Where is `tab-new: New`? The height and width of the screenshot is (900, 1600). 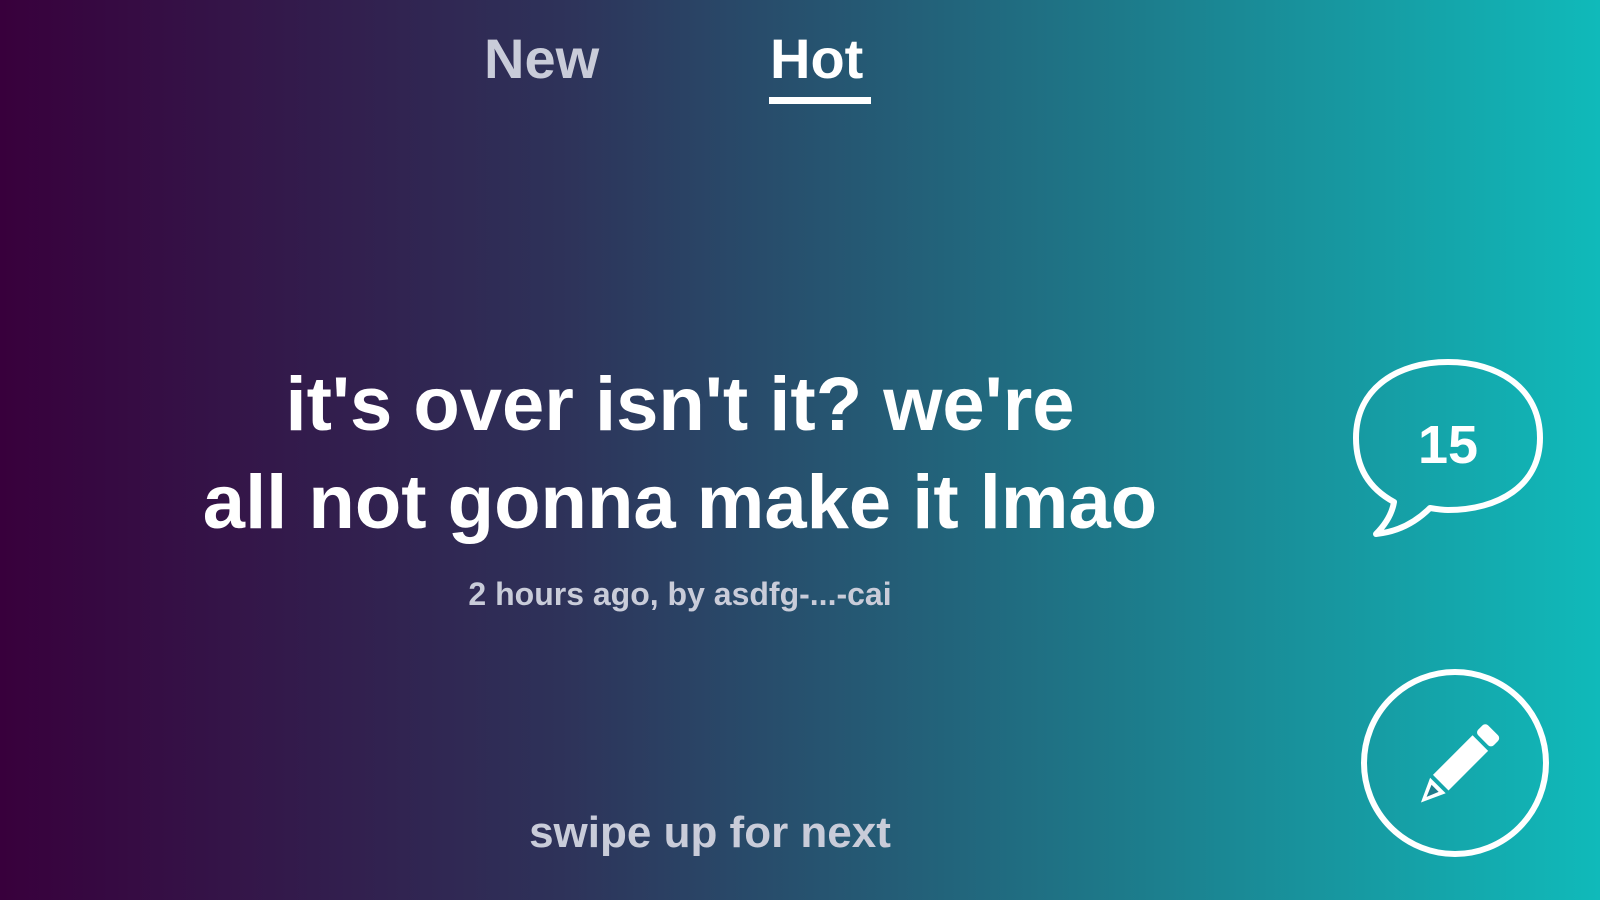 tab-new: New is located at coordinates (541, 59).